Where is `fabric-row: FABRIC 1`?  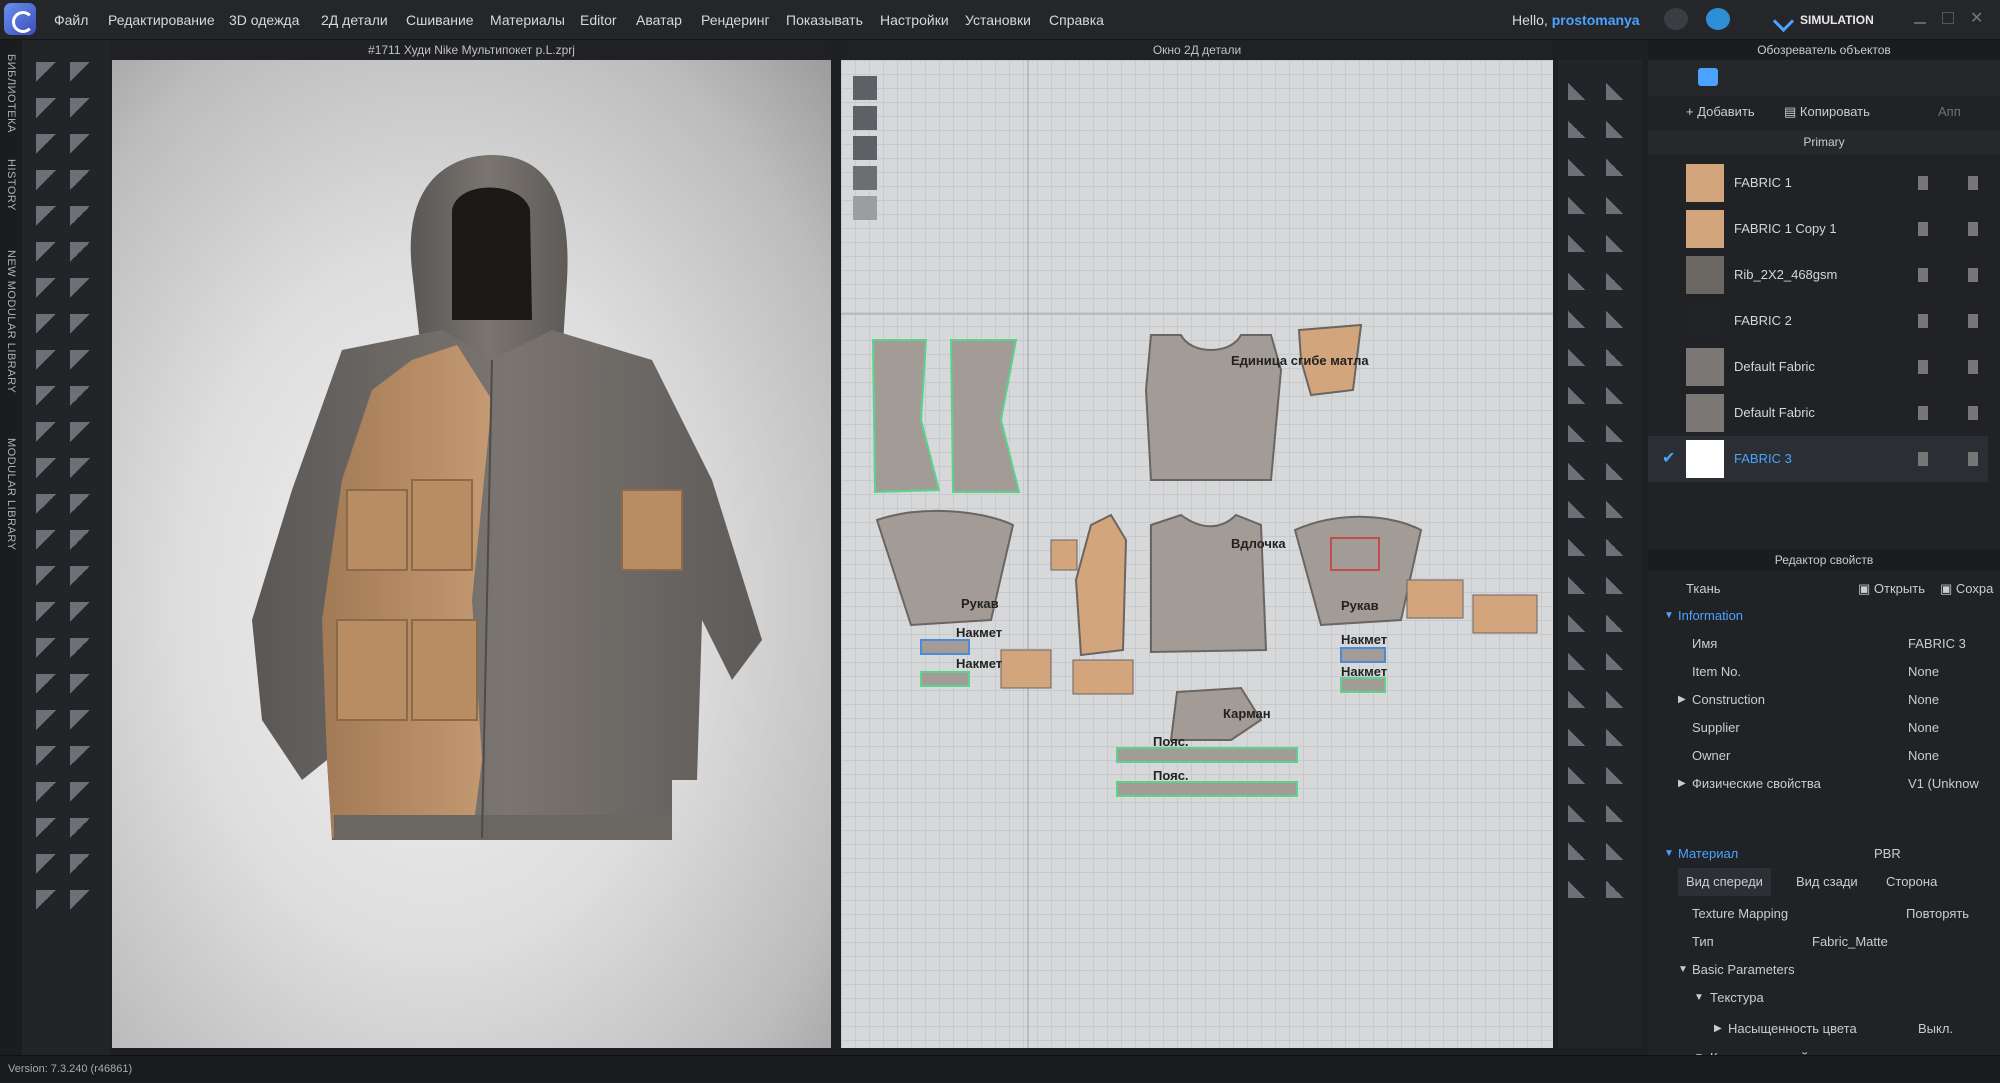
fabric-row: FABRIC 1 is located at coordinates (1818, 183).